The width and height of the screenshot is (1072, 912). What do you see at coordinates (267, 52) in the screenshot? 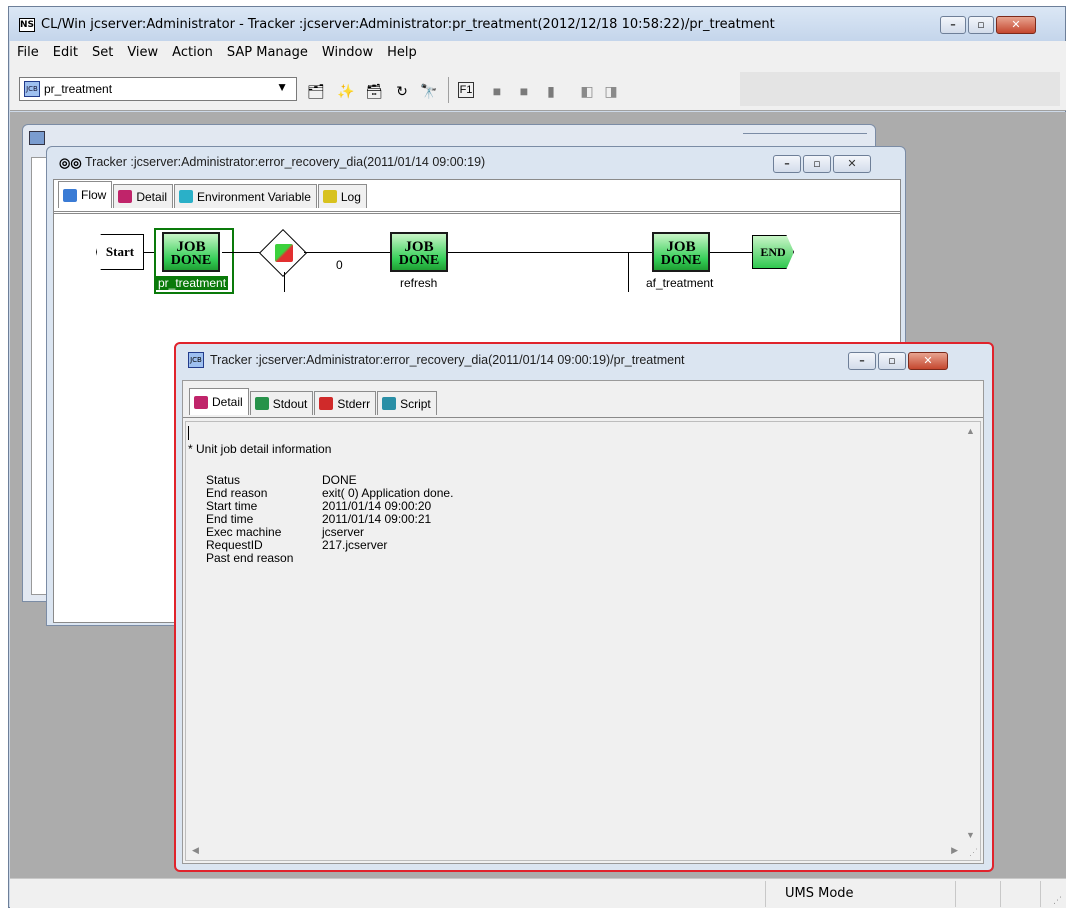
I see `menu-sap-manage: SAP Manage` at bounding box center [267, 52].